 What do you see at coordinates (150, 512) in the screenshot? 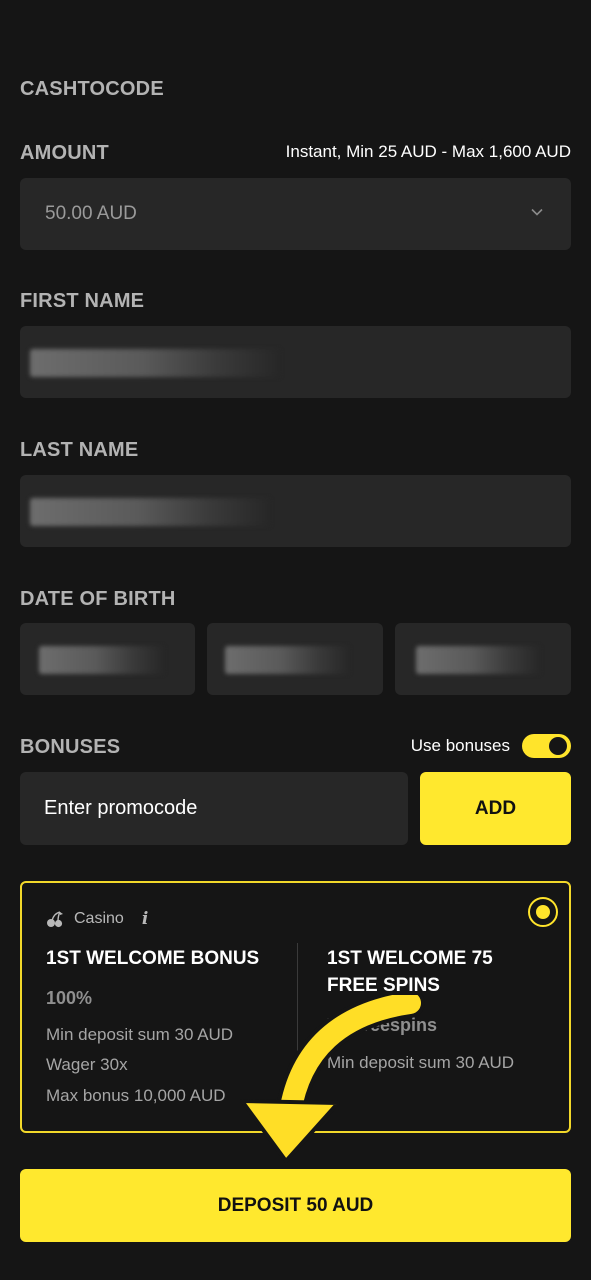
I see `last-name-redacted-value` at bounding box center [150, 512].